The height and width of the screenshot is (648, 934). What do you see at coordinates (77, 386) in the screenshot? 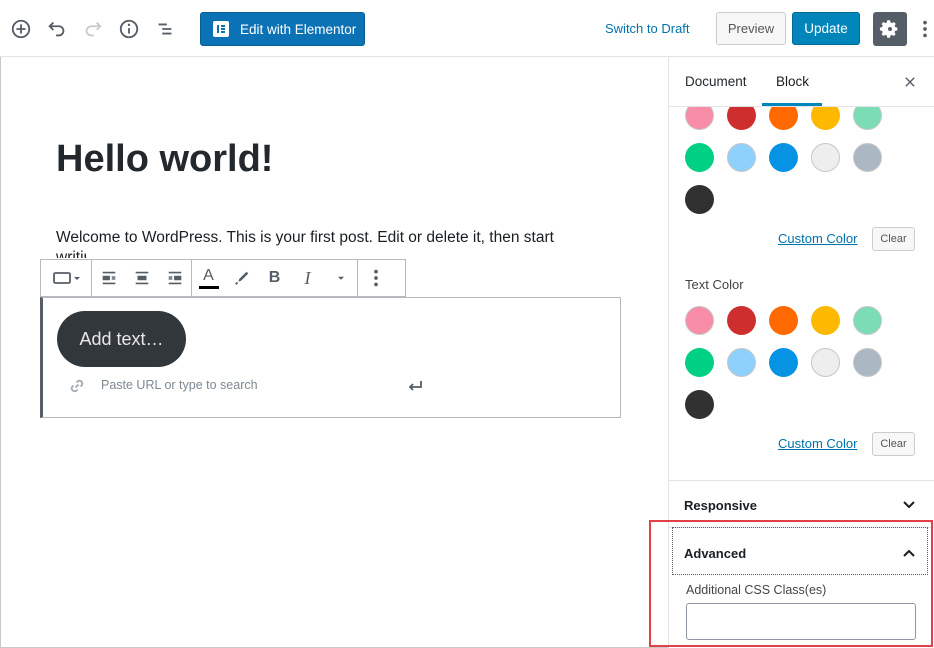
I see `link-icon` at bounding box center [77, 386].